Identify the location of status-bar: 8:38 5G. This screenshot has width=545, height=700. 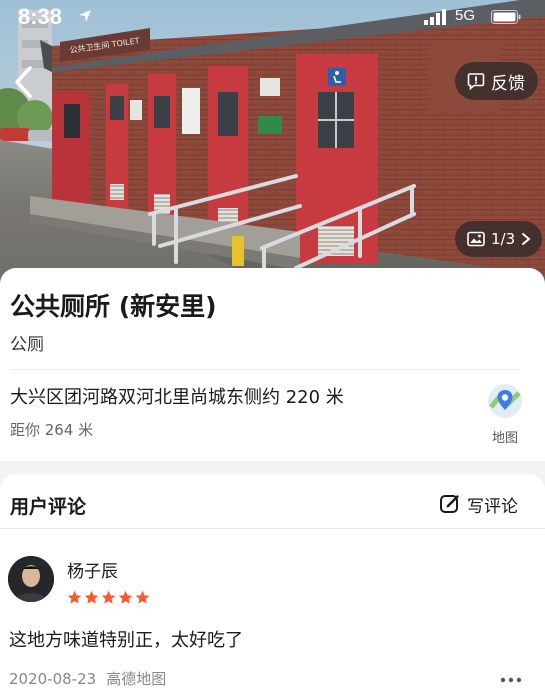
(272, 17).